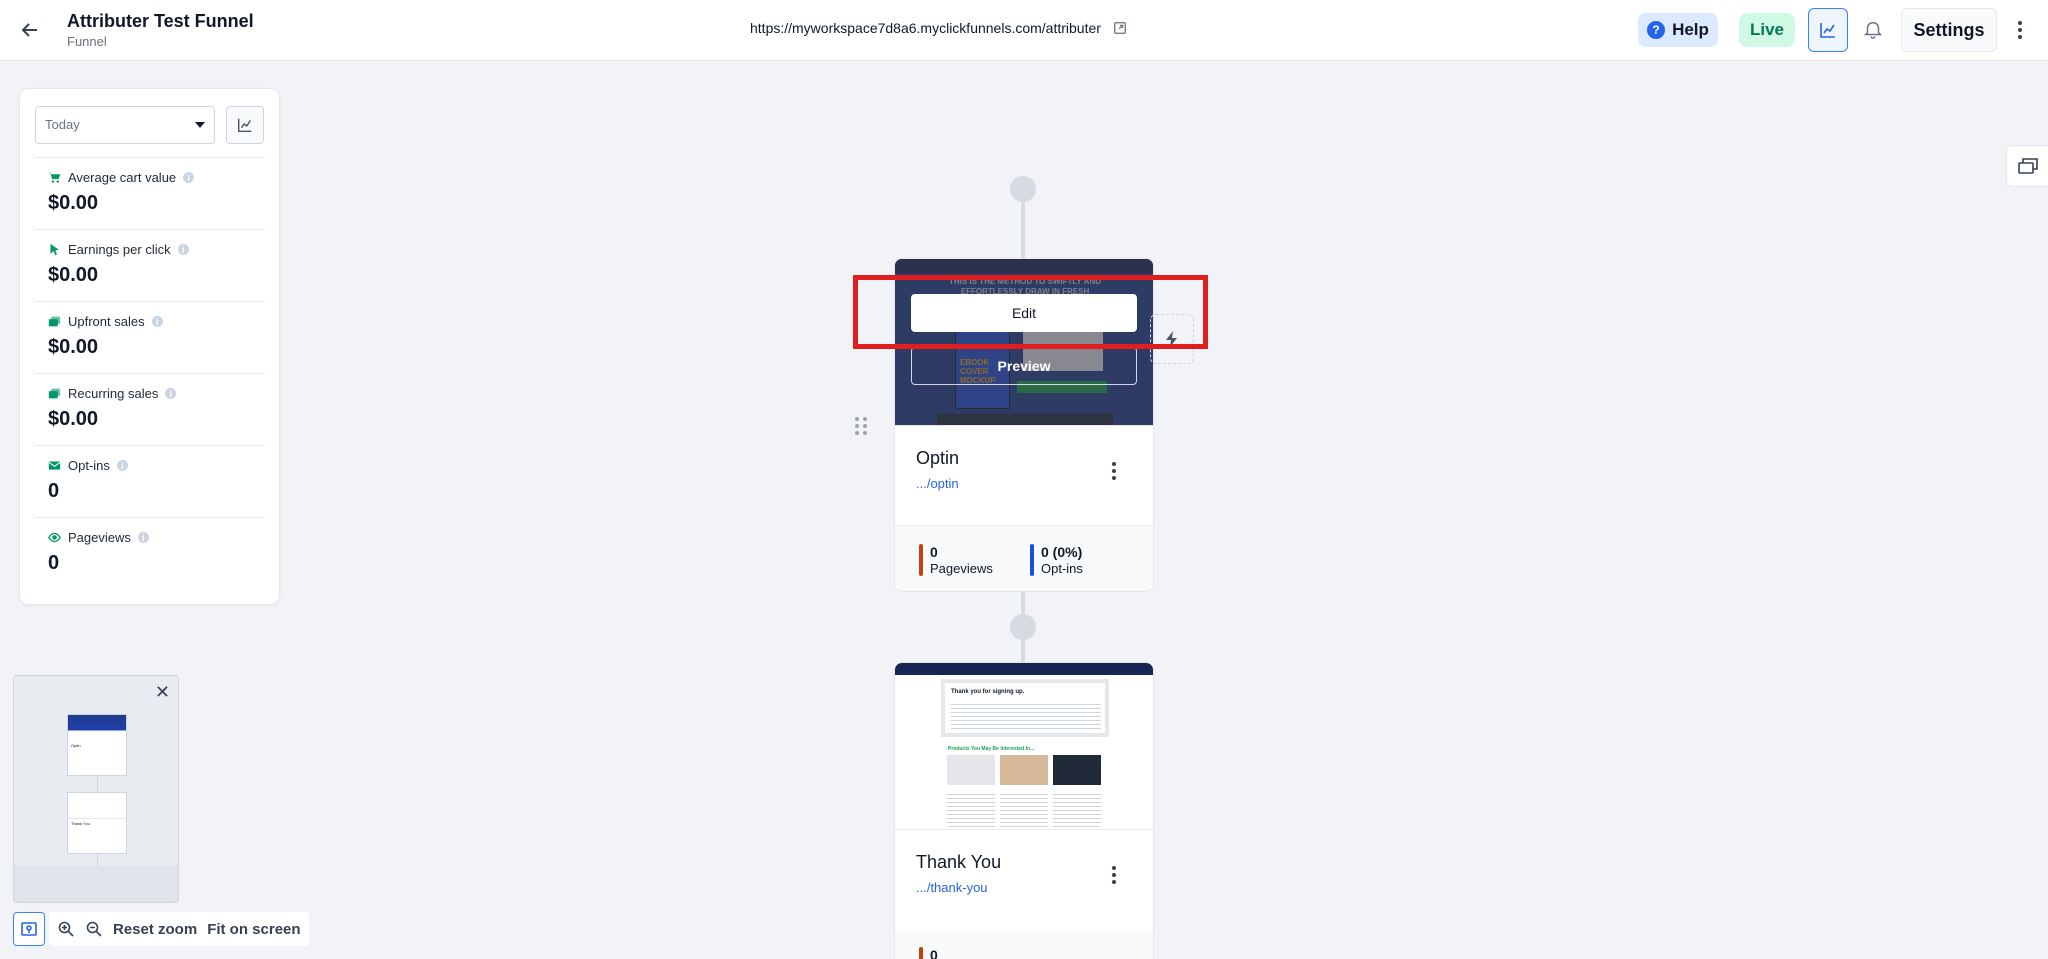  What do you see at coordinates (937, 483) in the screenshot?
I see `step-path-link: .../optin` at bounding box center [937, 483].